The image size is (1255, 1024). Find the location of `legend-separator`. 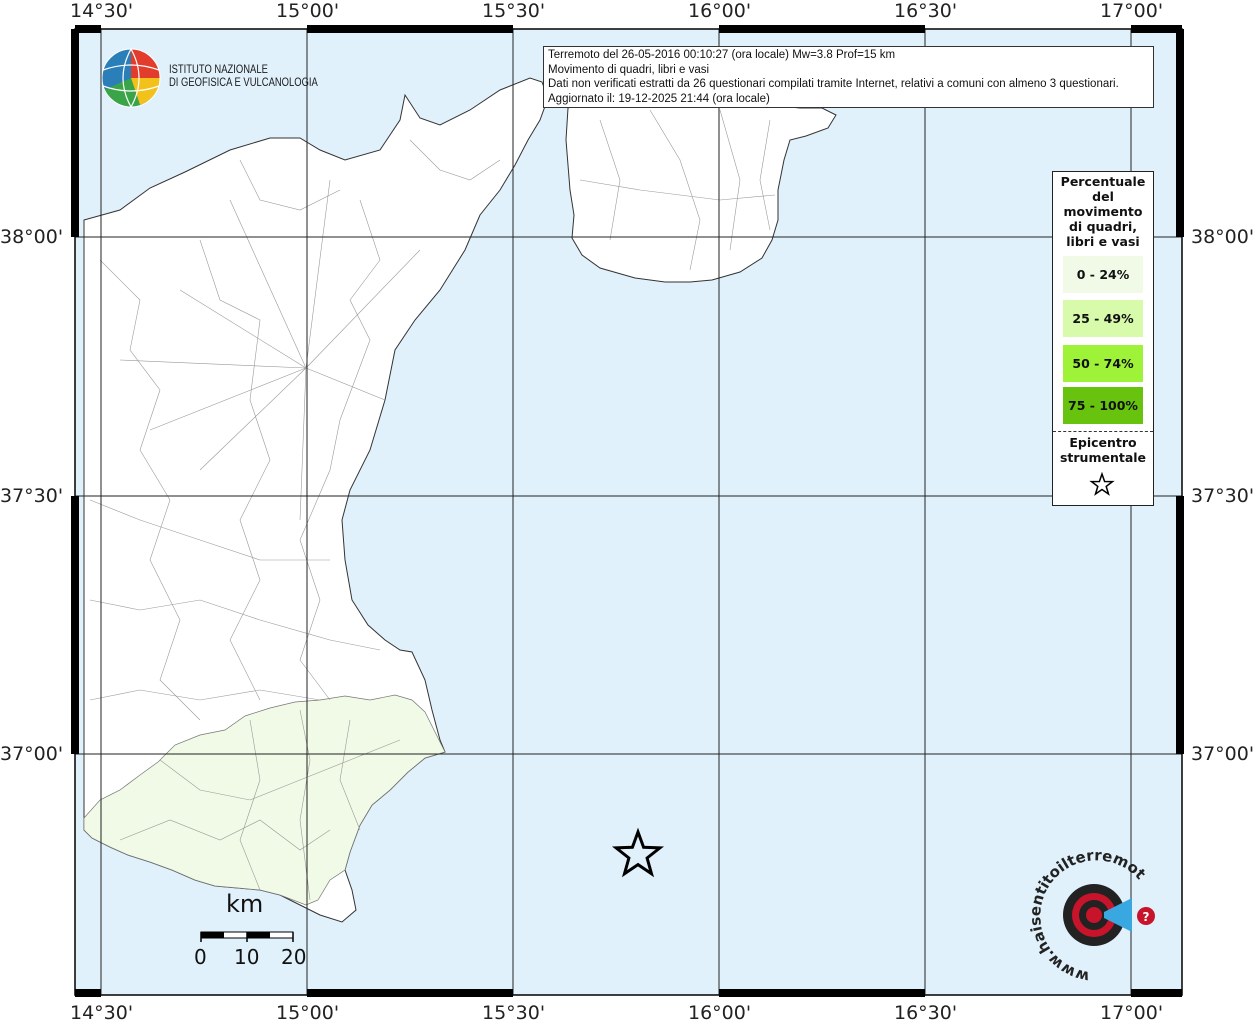

legend-separator is located at coordinates (1103, 431).